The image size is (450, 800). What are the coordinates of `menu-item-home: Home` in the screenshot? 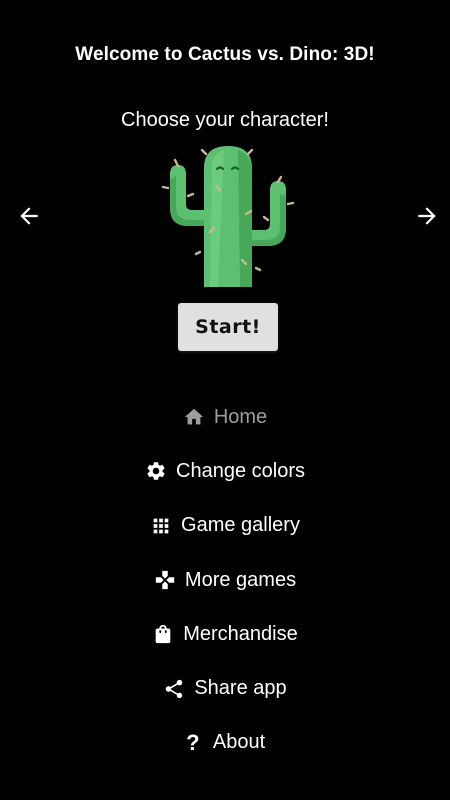 It's located at (225, 417).